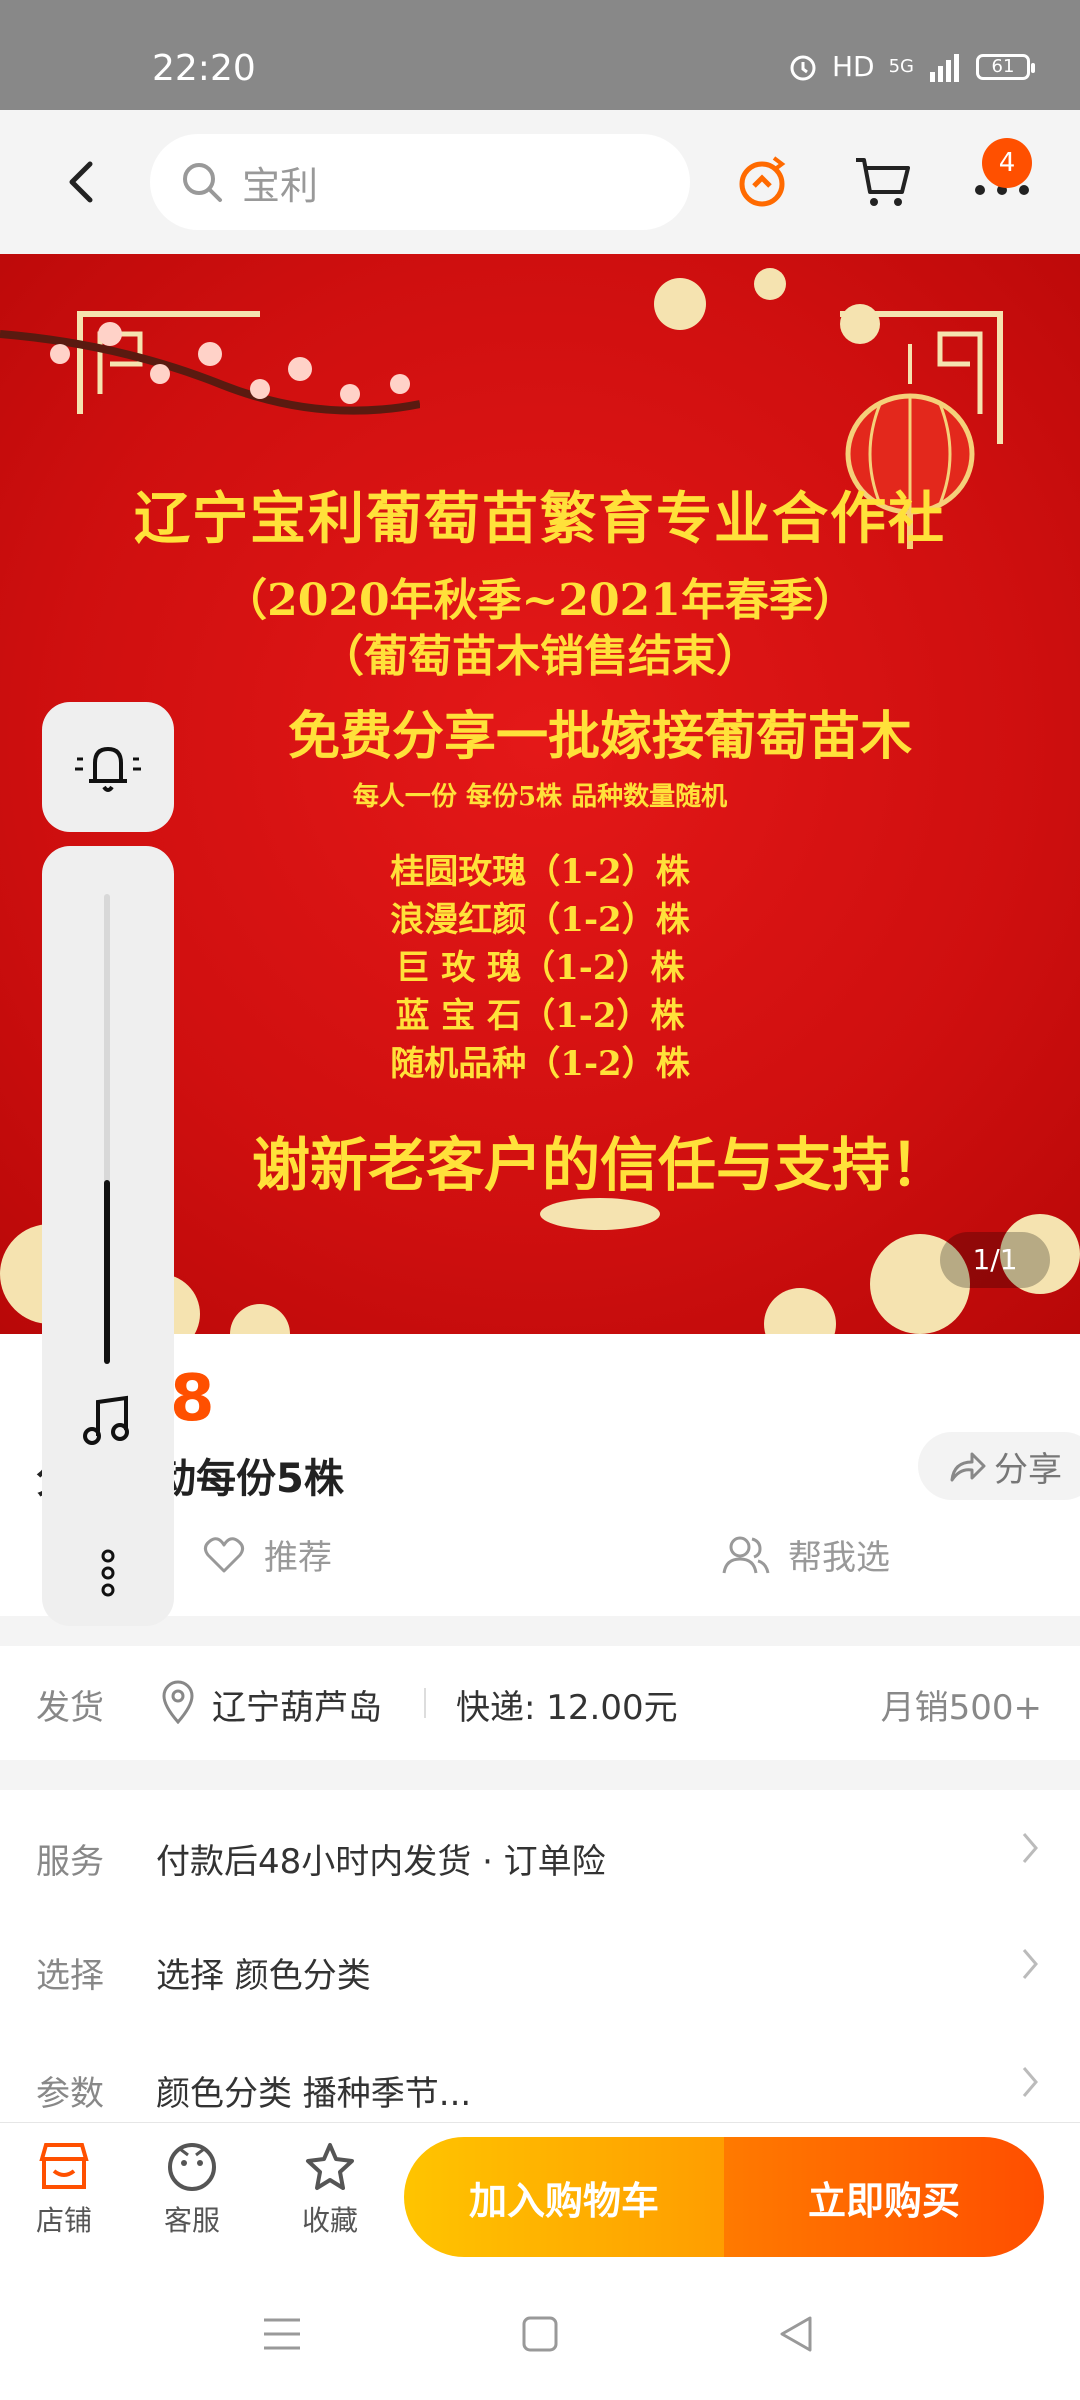  I want to click on battery-level: 61, so click(1003, 66).